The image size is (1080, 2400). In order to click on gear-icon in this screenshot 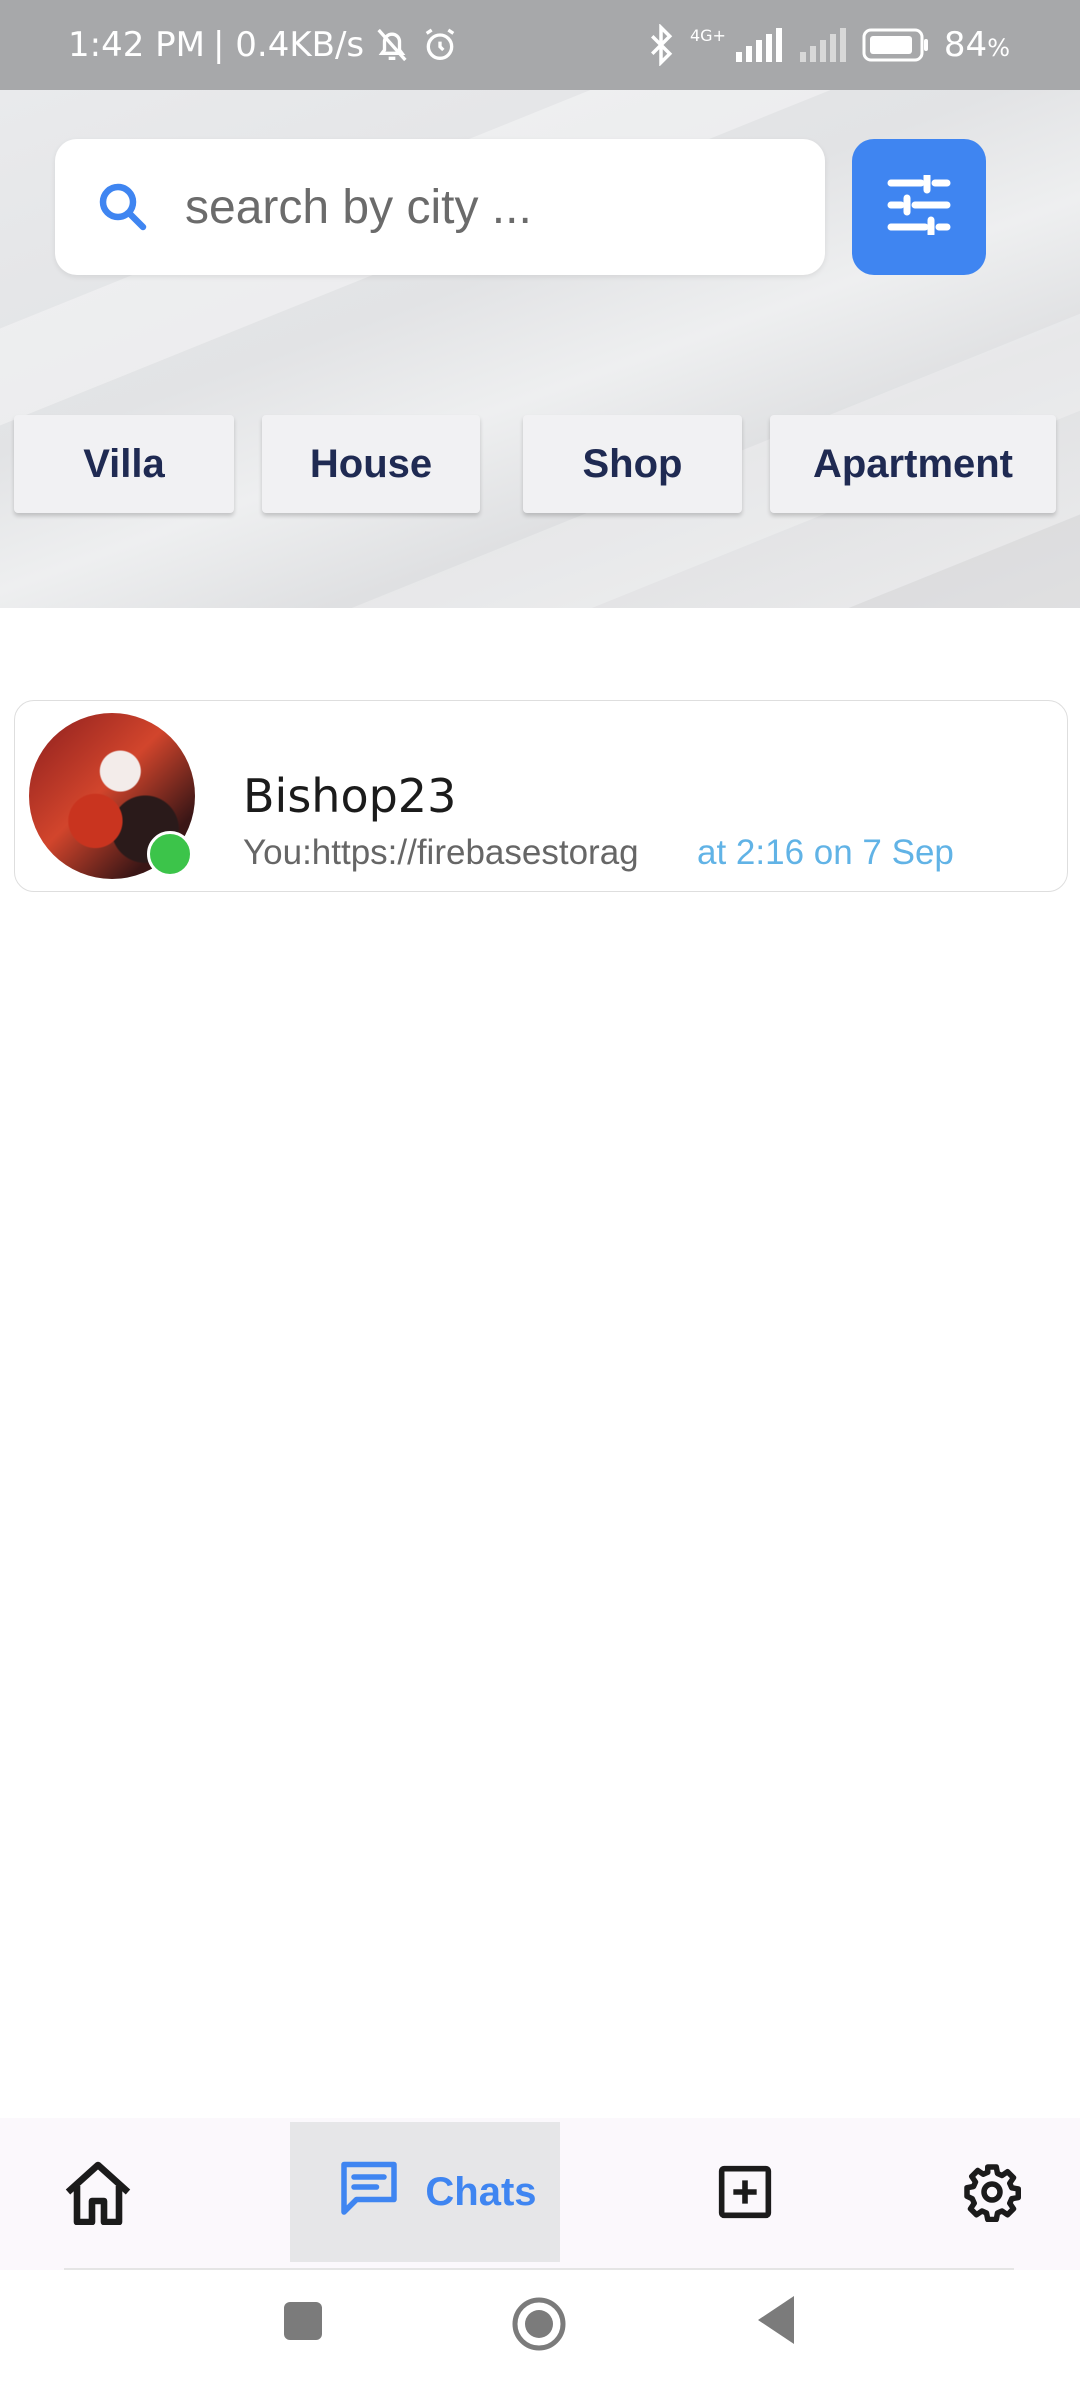, I will do `click(992, 2194)`.